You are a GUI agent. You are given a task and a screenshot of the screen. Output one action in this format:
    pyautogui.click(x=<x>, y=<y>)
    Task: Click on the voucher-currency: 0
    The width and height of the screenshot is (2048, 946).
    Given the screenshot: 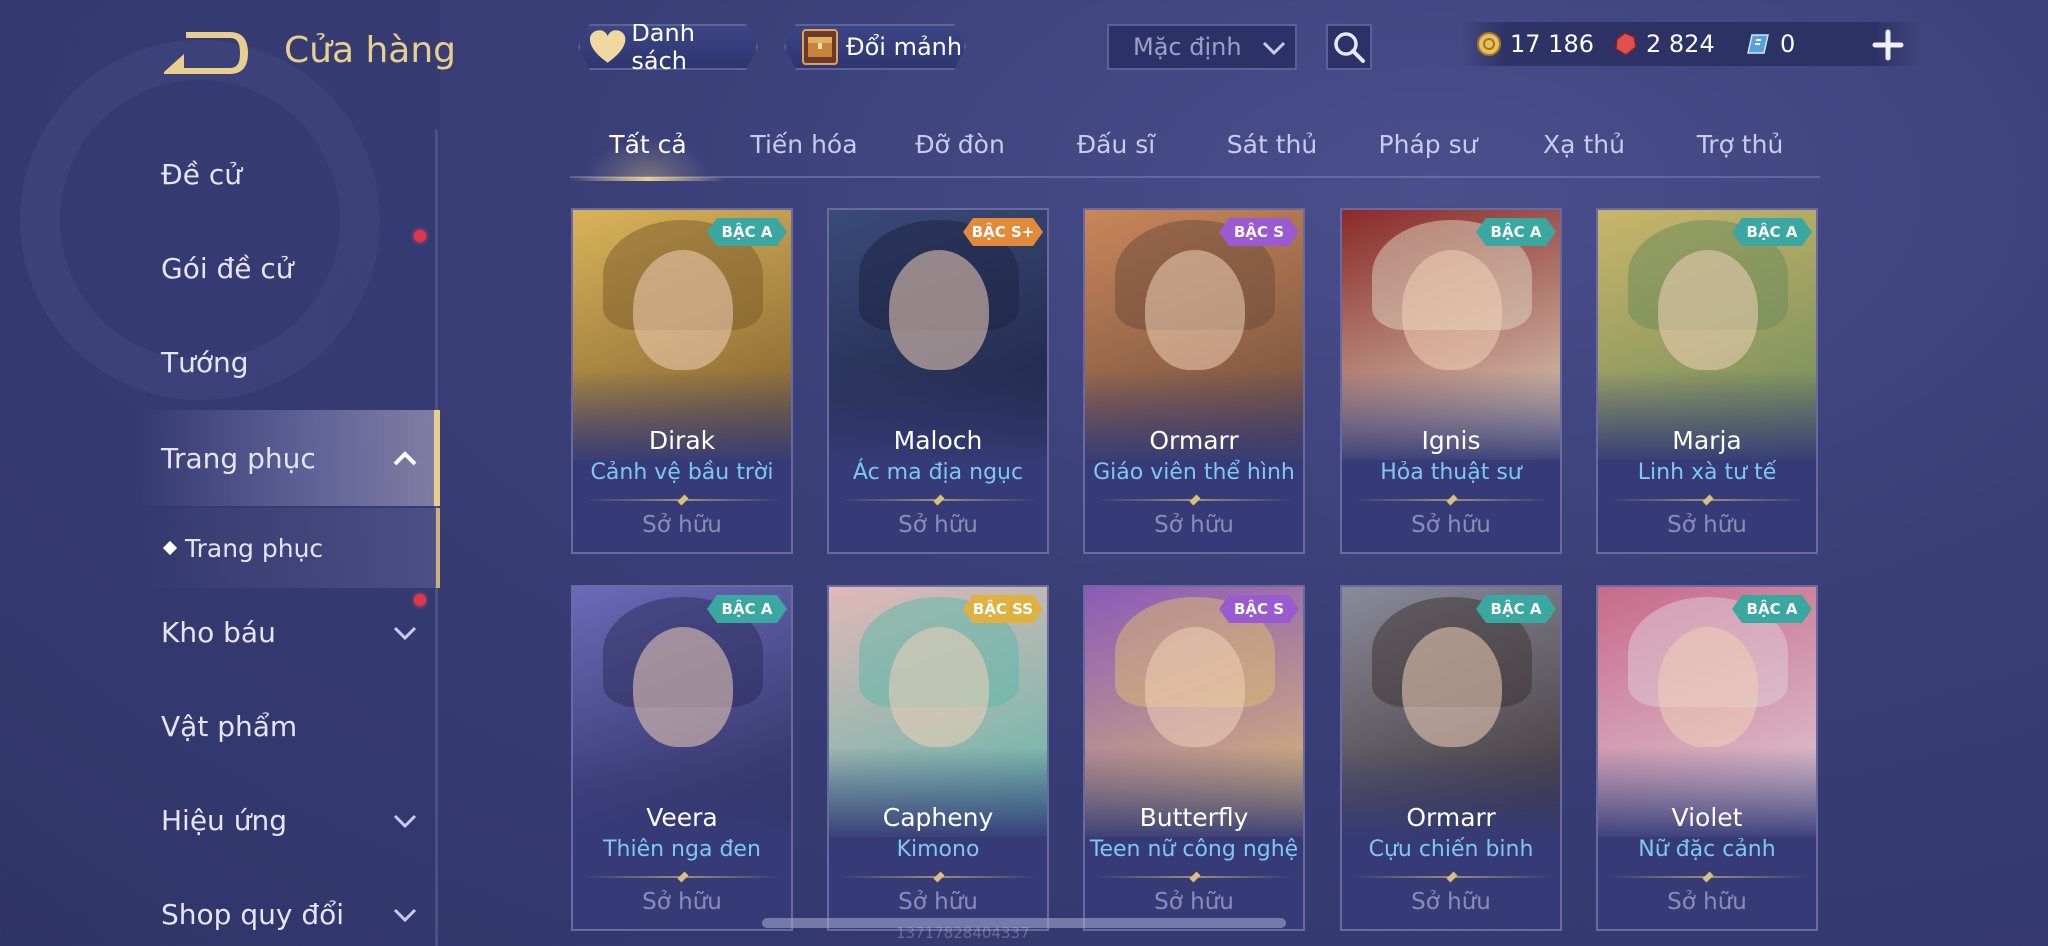 What is the action you would take?
    pyautogui.click(x=1770, y=44)
    